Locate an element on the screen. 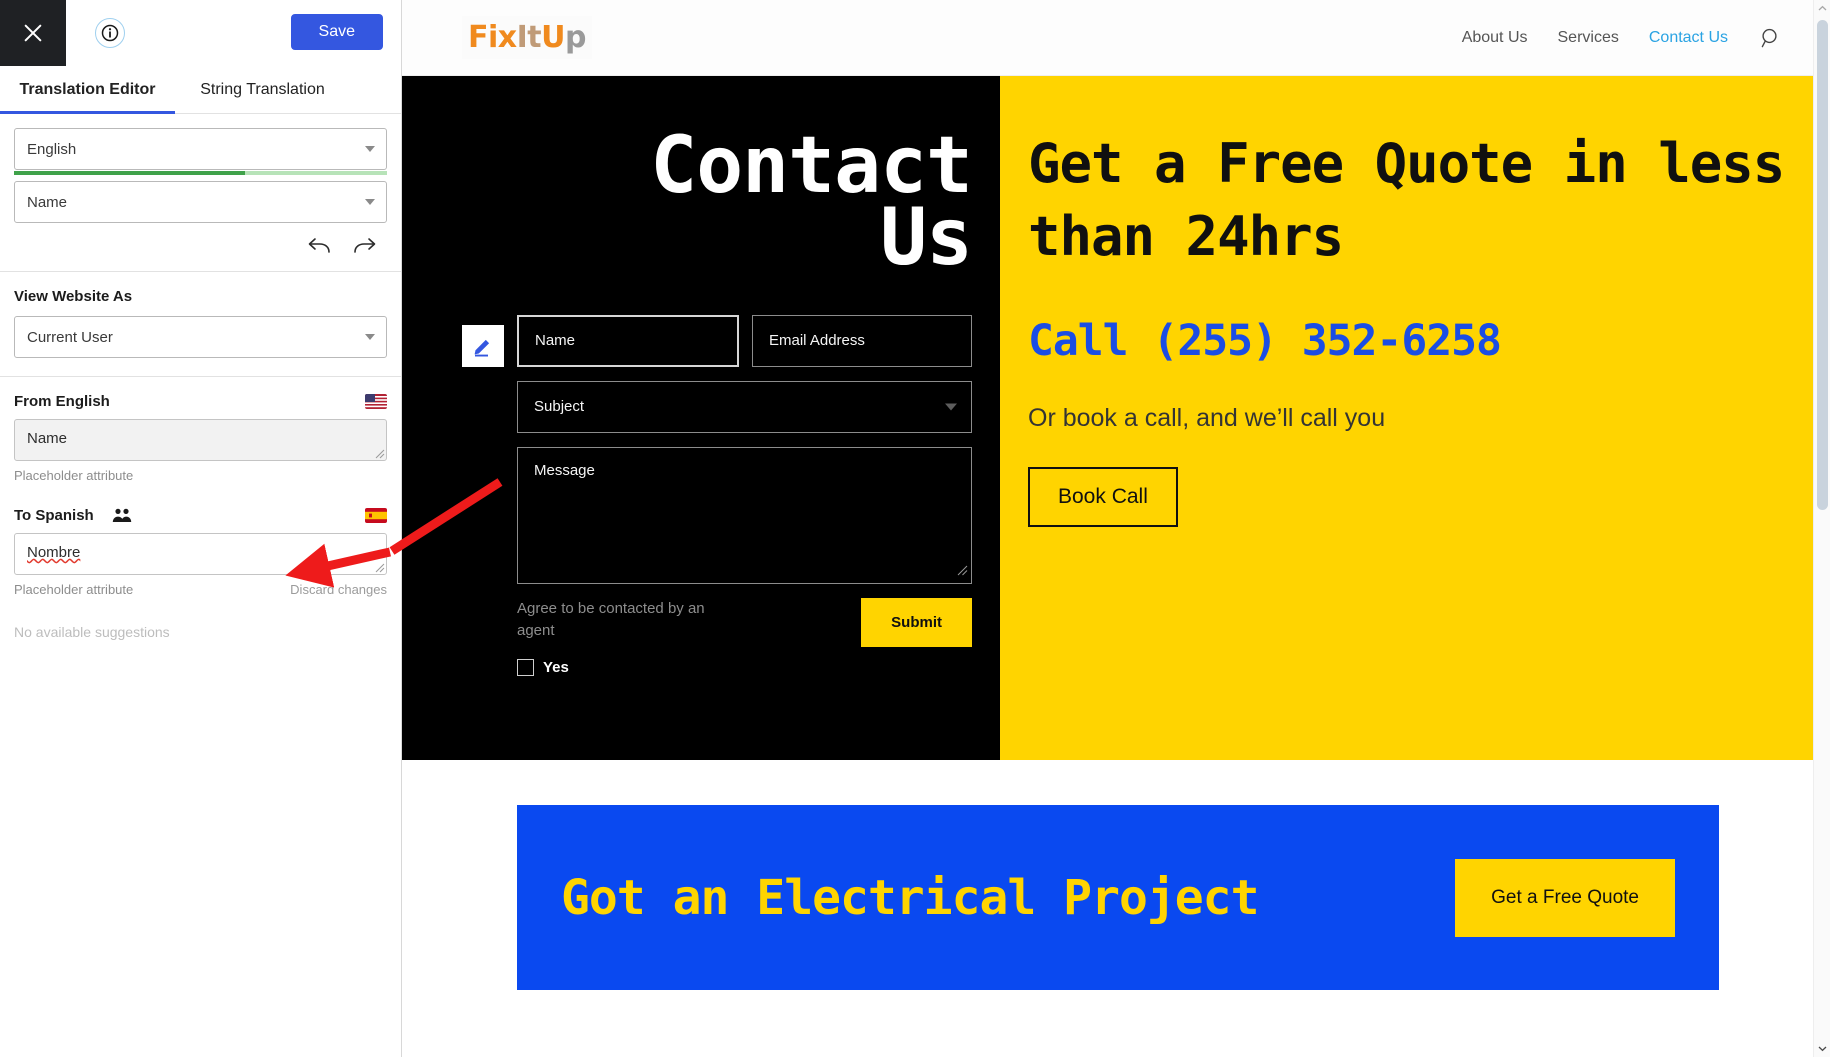  logo-part-u: U is located at coordinates (553, 37).